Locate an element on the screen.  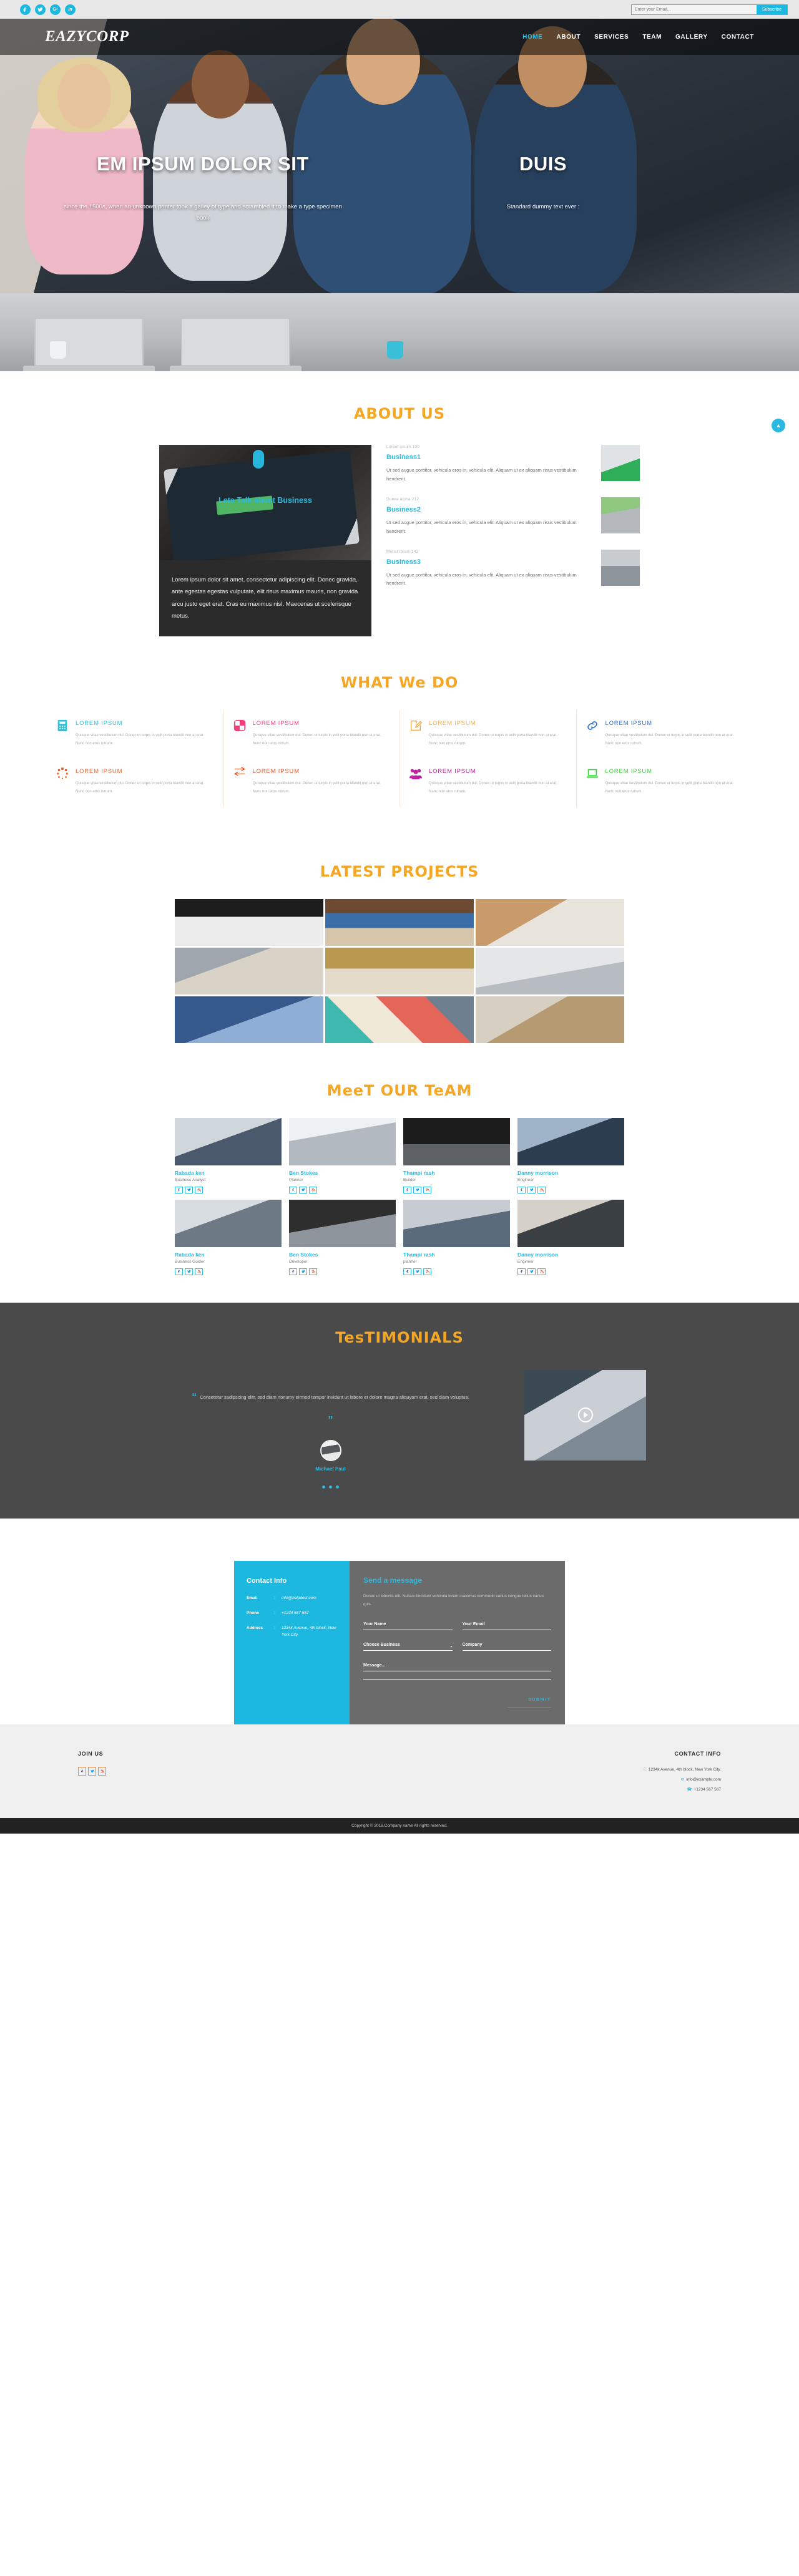
scroll-to-top-button: ▲ is located at coordinates (778, 425).